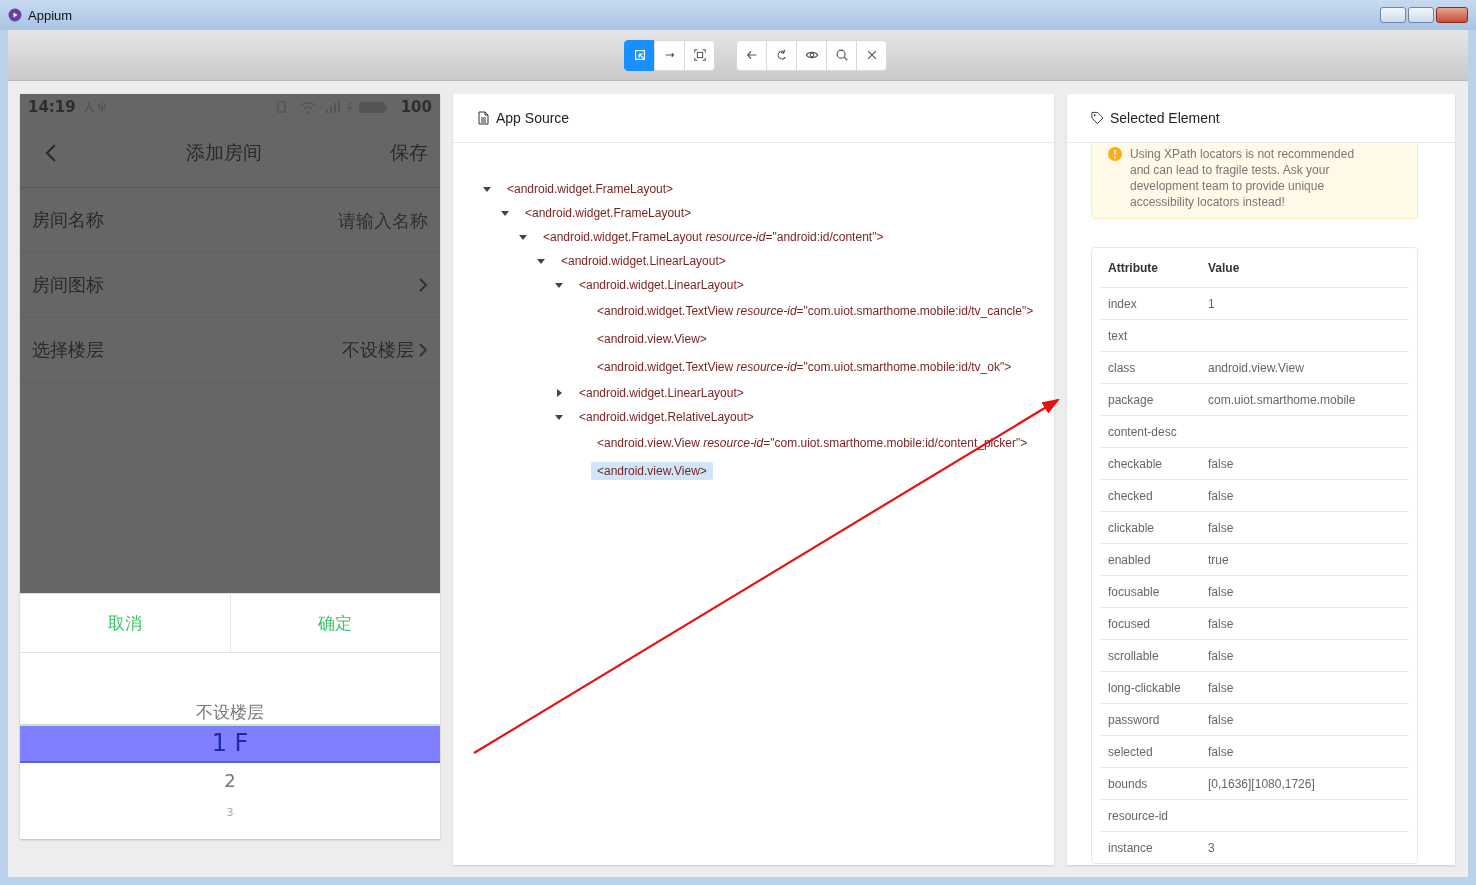 This screenshot has height=885, width=1476. I want to click on select-arrow-button, so click(639, 55).